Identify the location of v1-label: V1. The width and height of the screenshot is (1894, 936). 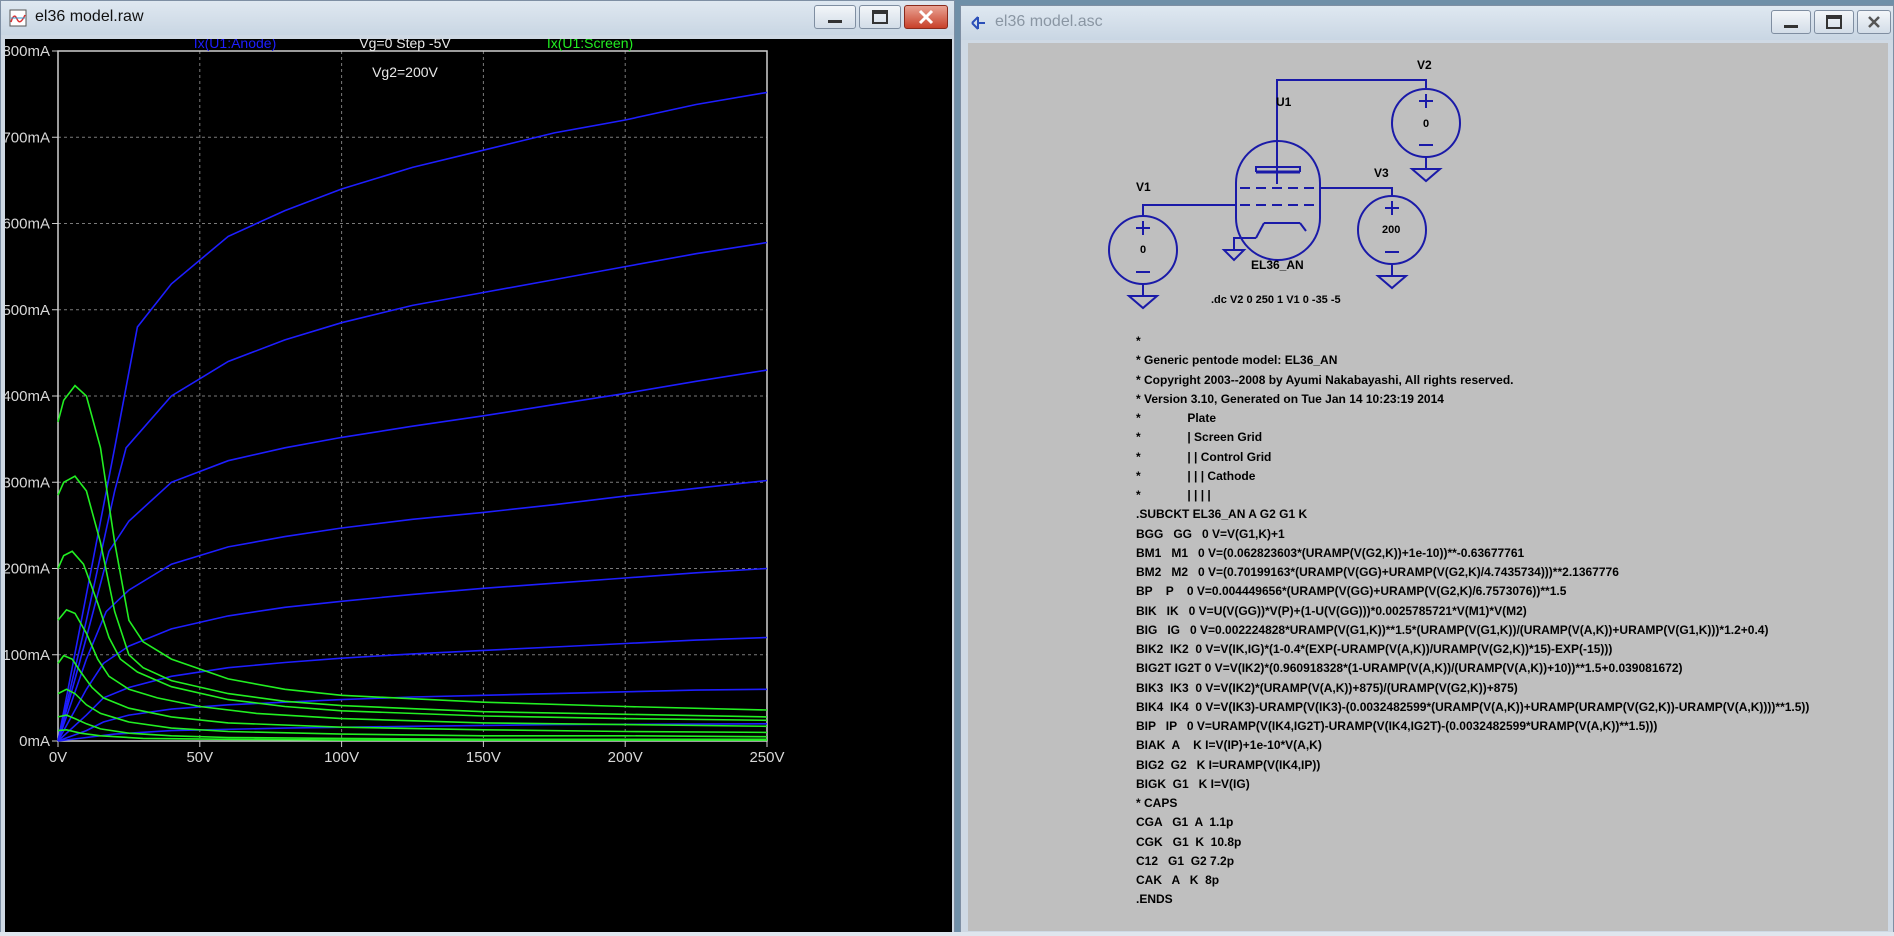
(1143, 187).